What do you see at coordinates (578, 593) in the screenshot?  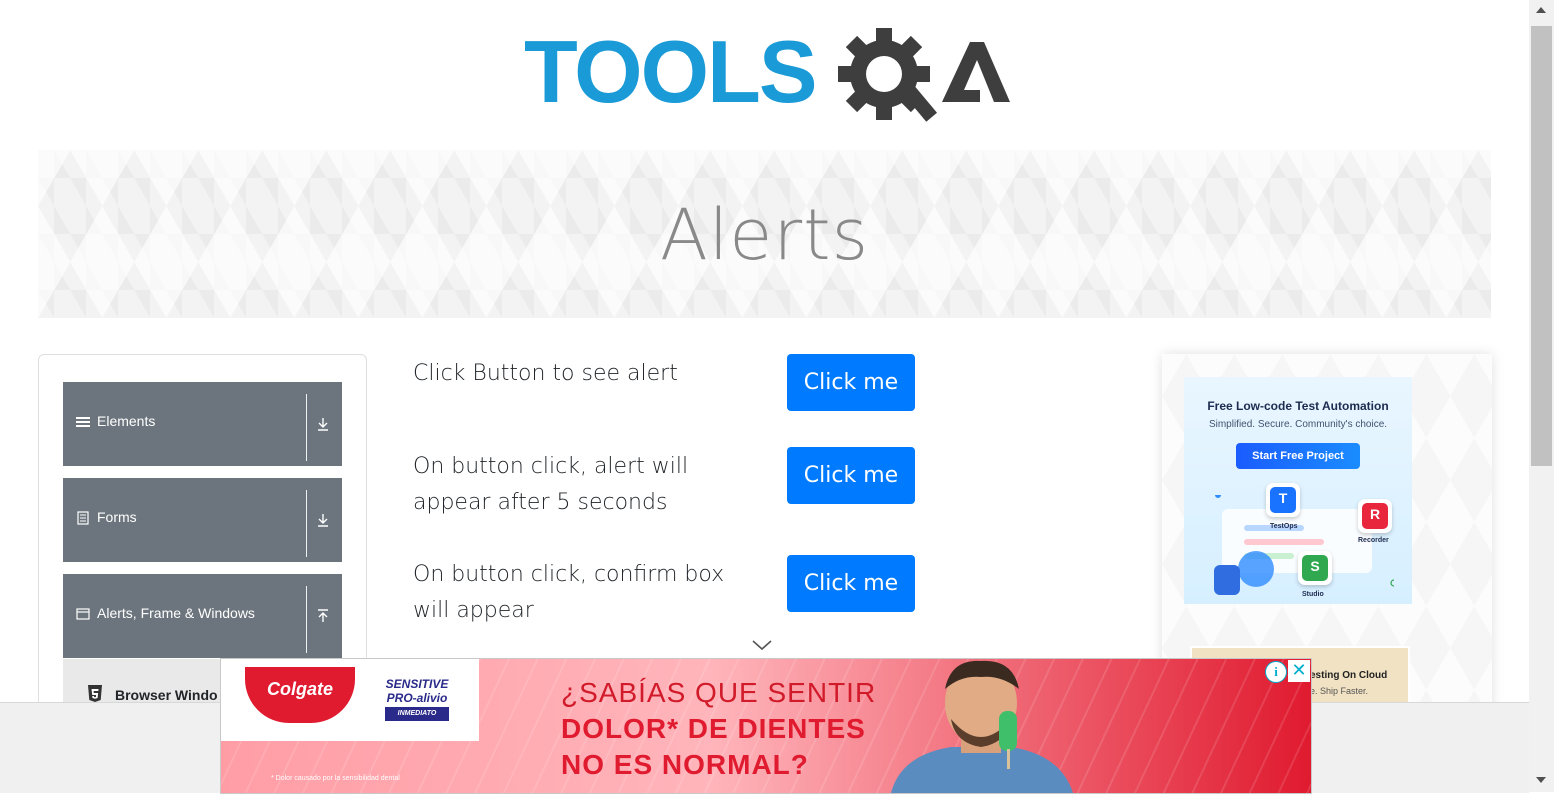 I see `alert-row-3-text: On button click, confirm box will appear` at bounding box center [578, 593].